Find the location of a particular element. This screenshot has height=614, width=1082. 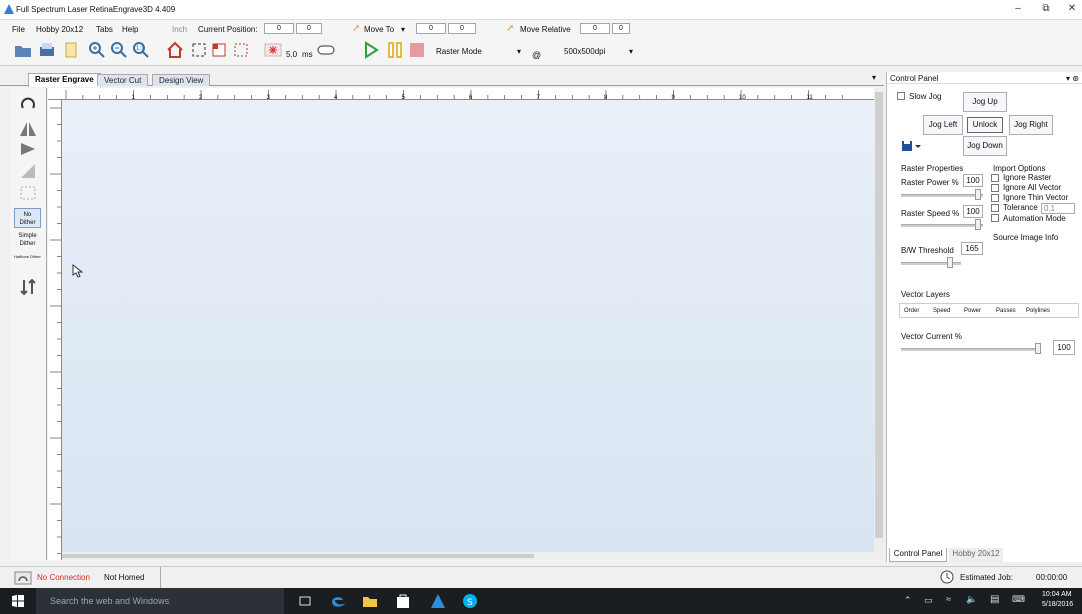

tab-vector-cut: Vector Cut is located at coordinates (123, 80).